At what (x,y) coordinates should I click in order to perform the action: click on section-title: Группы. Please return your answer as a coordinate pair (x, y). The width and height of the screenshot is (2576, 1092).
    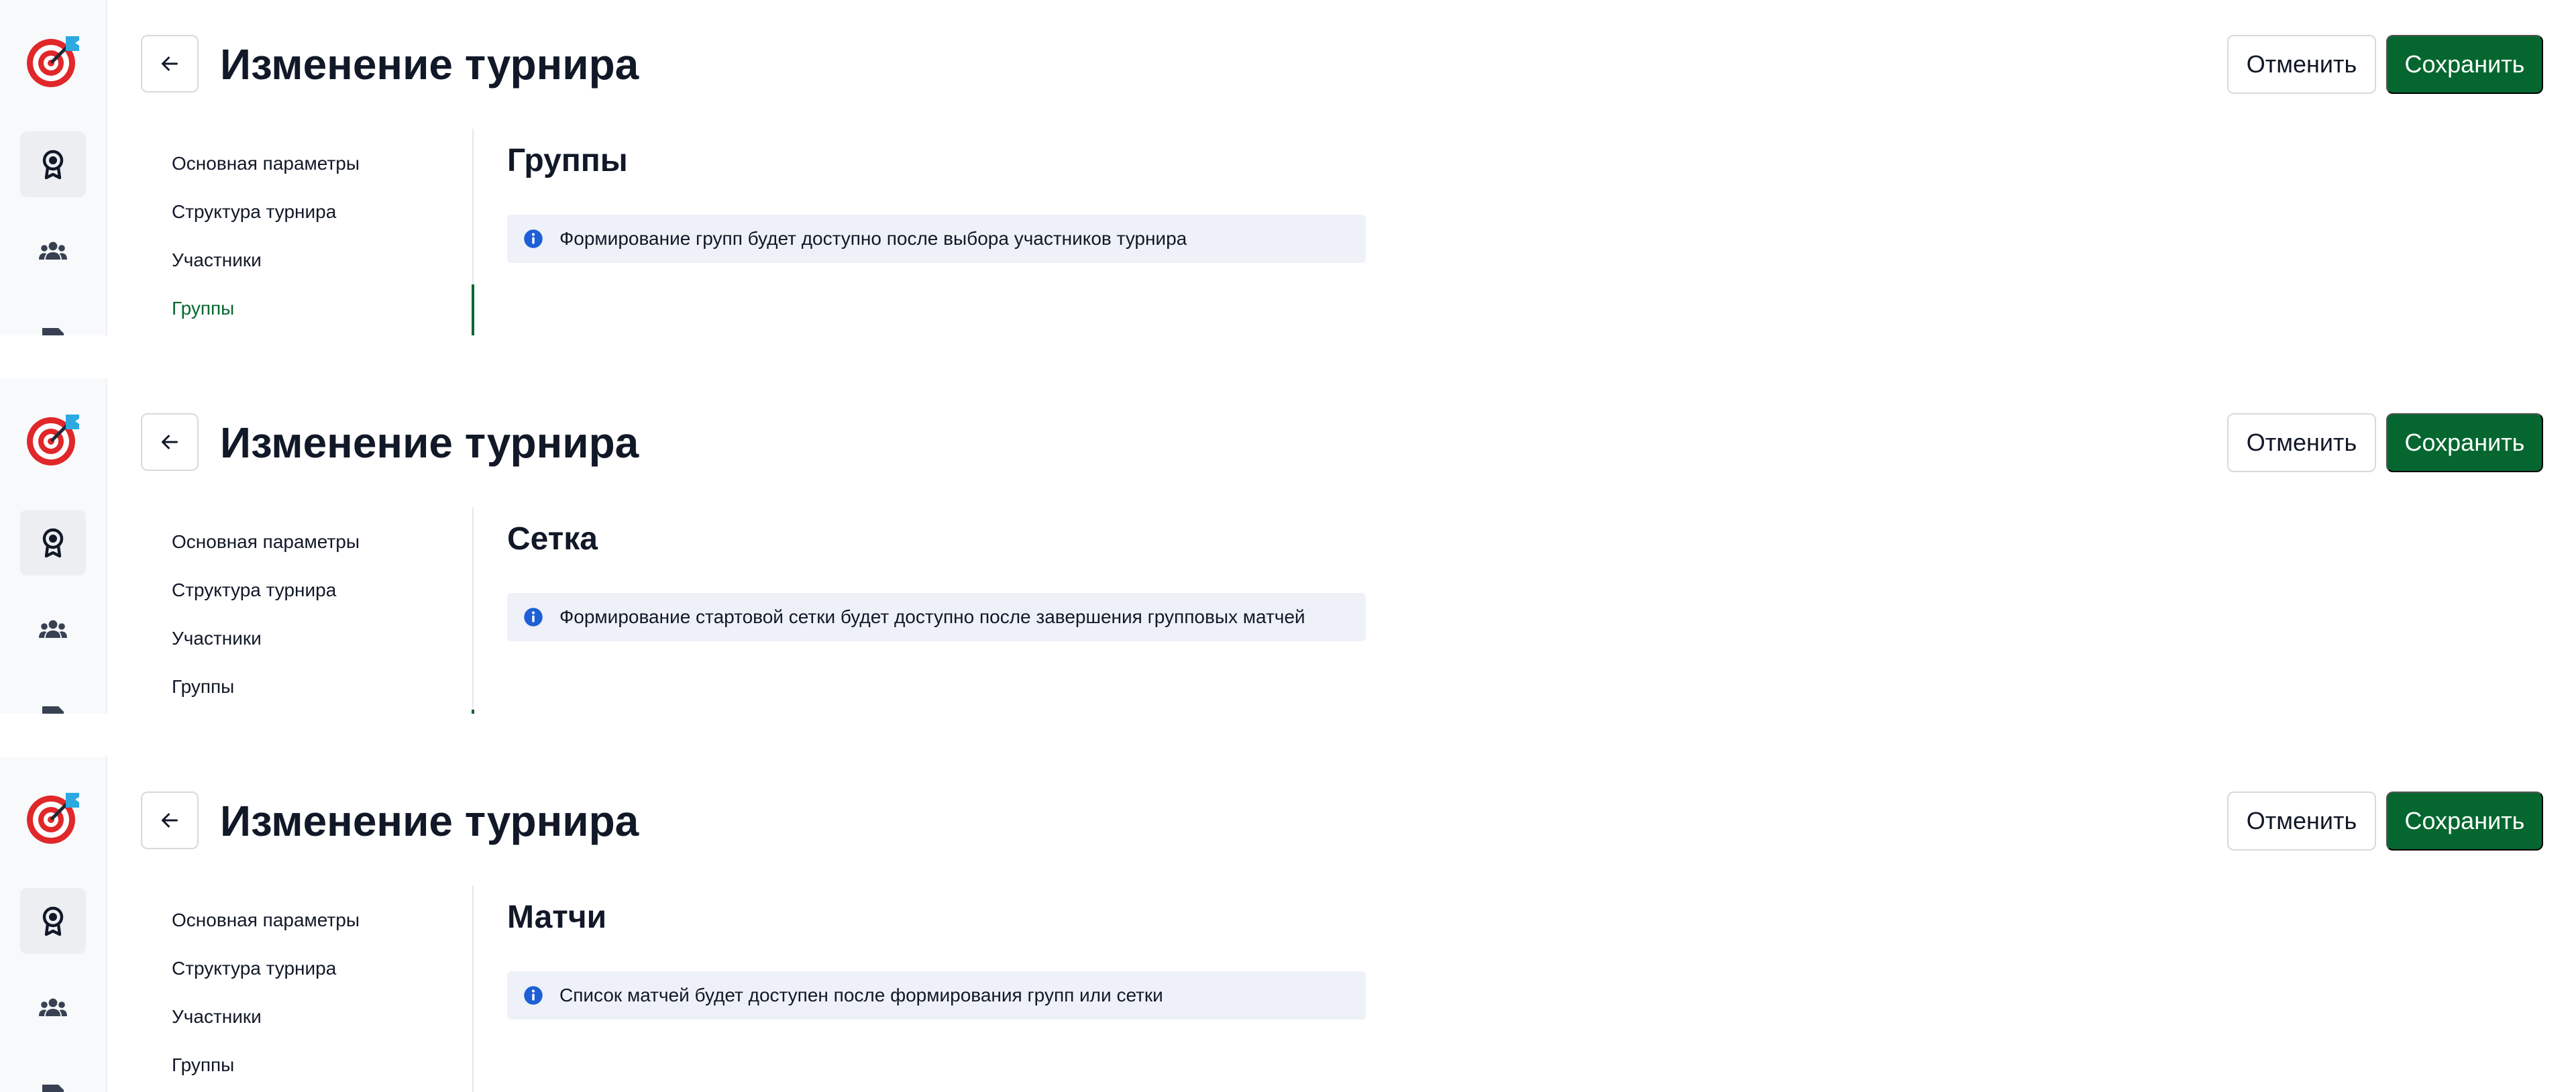
    Looking at the image, I should click on (567, 161).